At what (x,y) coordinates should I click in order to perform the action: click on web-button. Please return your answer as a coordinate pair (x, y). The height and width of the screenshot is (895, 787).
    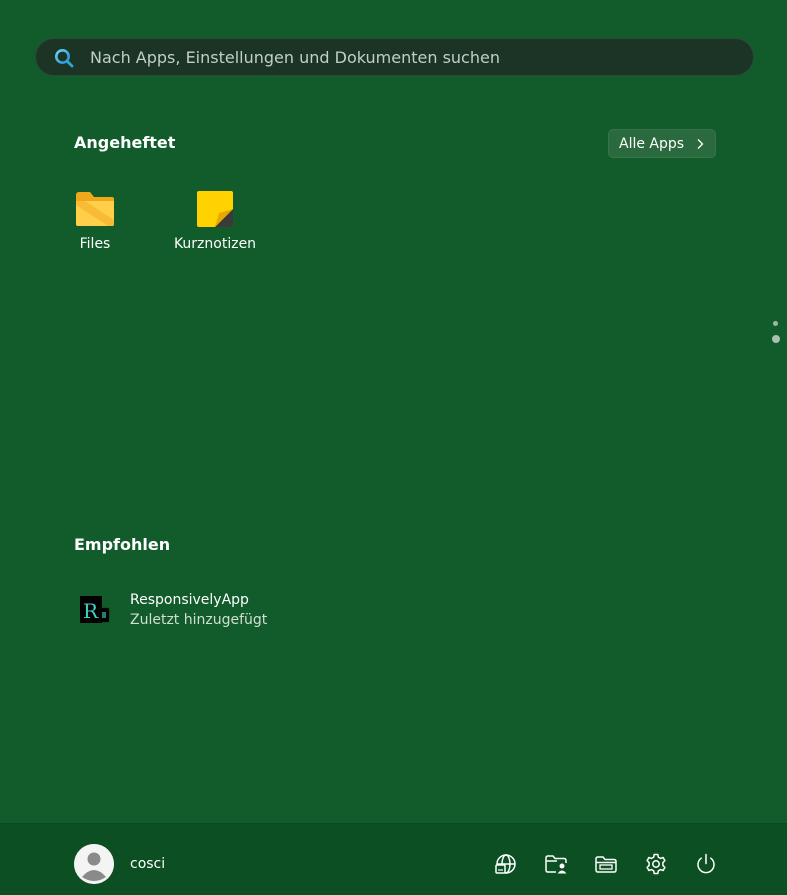
    Looking at the image, I should click on (506, 864).